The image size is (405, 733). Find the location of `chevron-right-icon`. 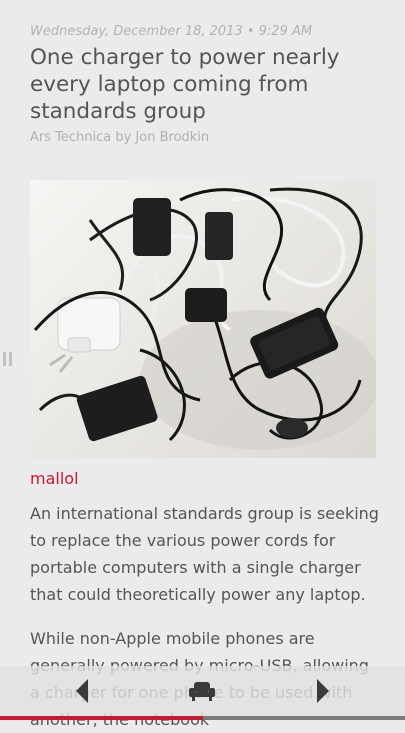

chevron-right-icon is located at coordinates (323, 691).